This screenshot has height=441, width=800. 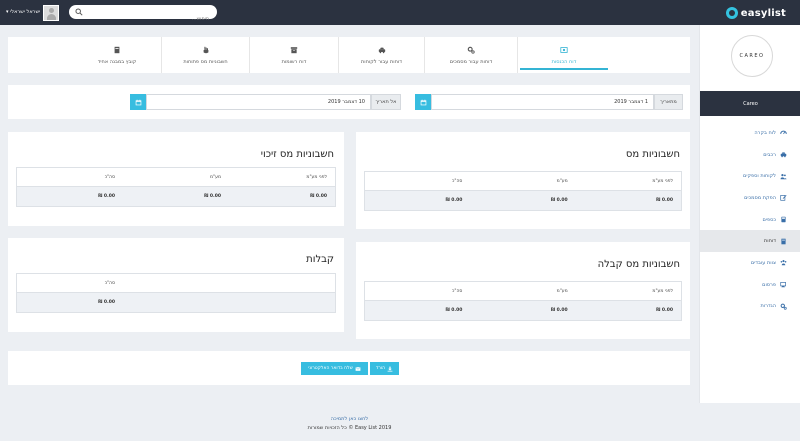 What do you see at coordinates (294, 49) in the screenshot?
I see `archive-icon` at bounding box center [294, 49].